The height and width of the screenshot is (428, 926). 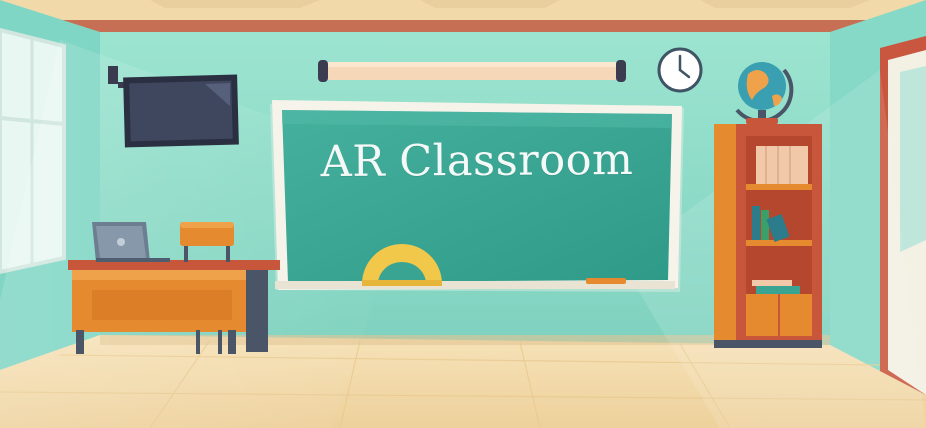 I want to click on wall-clock-icon, so click(x=680, y=70).